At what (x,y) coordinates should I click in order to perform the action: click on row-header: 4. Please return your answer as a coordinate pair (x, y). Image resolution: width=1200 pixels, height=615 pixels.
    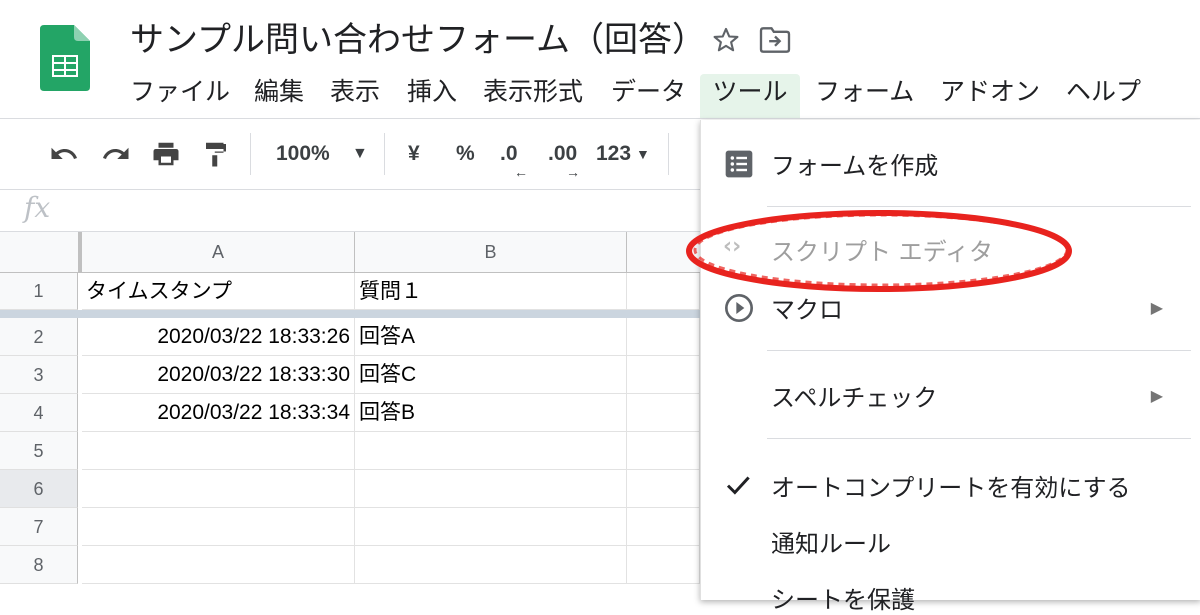
    Looking at the image, I should click on (39, 413).